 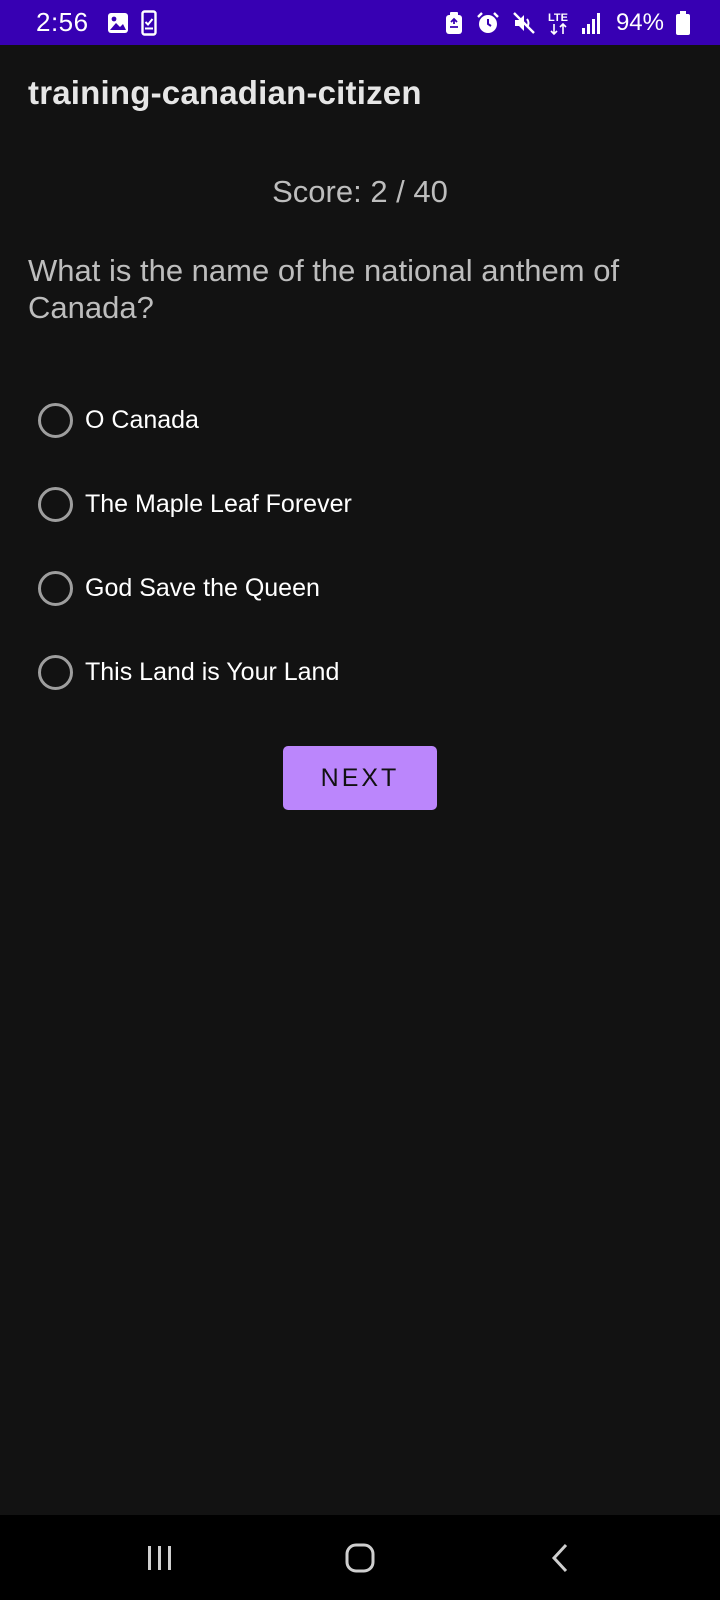 I want to click on app-title: training-canadian-citizen, so click(x=225, y=92).